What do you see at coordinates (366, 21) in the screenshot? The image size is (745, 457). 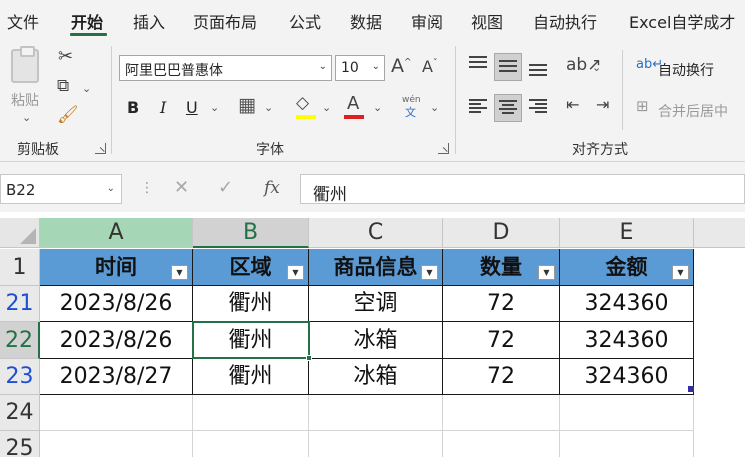 I see `tab-data: 数据` at bounding box center [366, 21].